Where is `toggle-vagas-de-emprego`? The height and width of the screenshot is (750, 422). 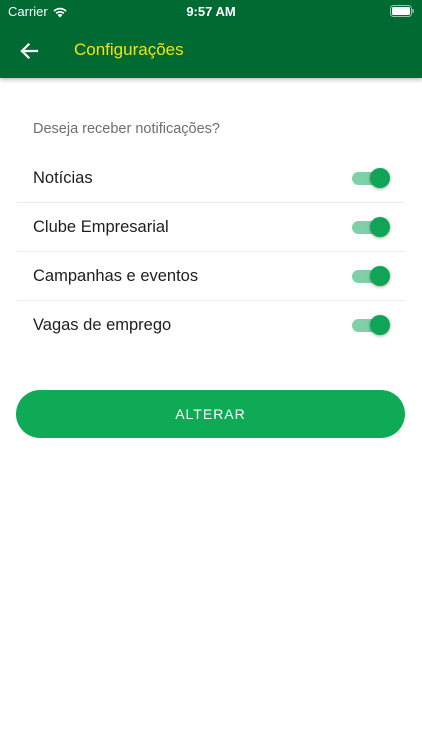 toggle-vagas-de-emprego is located at coordinates (371, 325).